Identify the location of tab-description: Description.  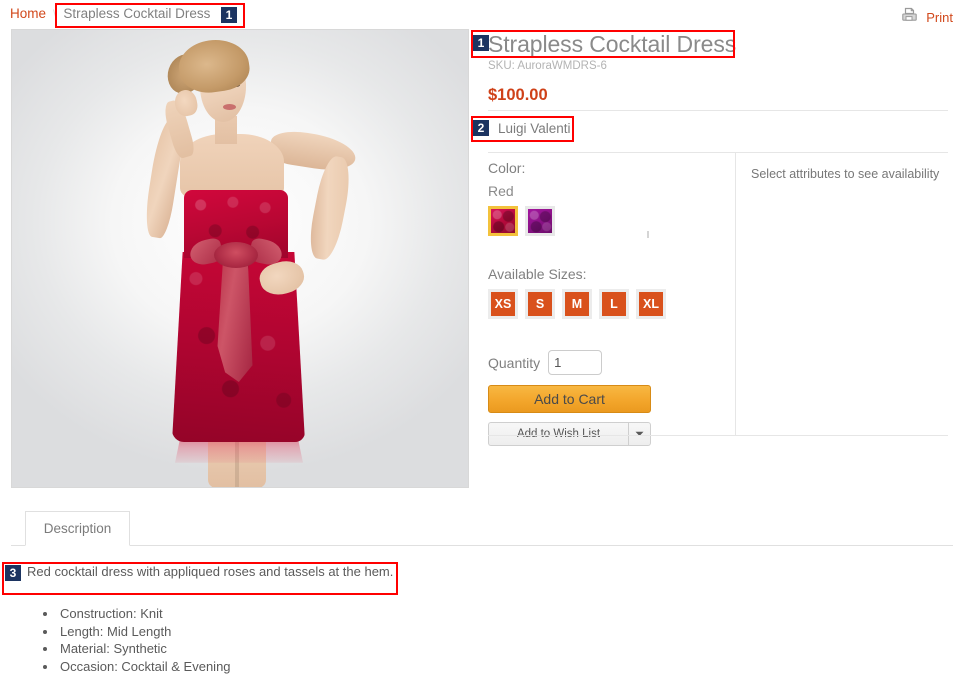
(77, 528).